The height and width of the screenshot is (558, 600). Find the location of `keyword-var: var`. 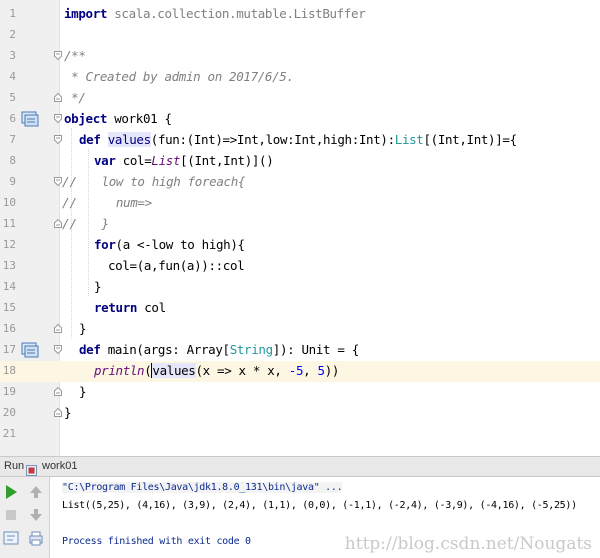

keyword-var: var is located at coordinates (105, 160).